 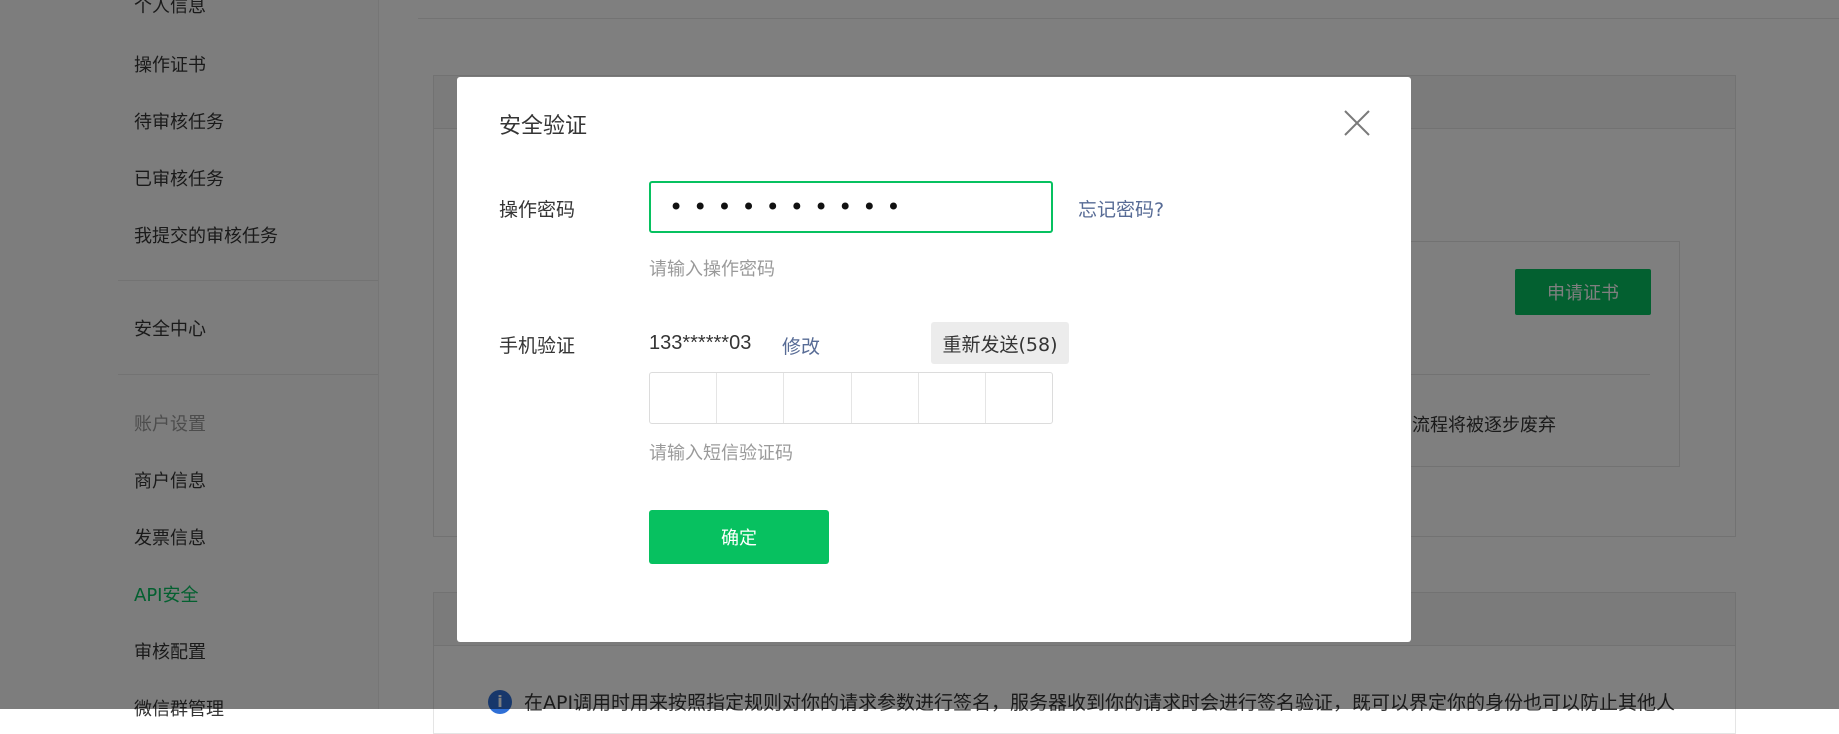 I want to click on confirm-button: 确定, so click(x=739, y=537).